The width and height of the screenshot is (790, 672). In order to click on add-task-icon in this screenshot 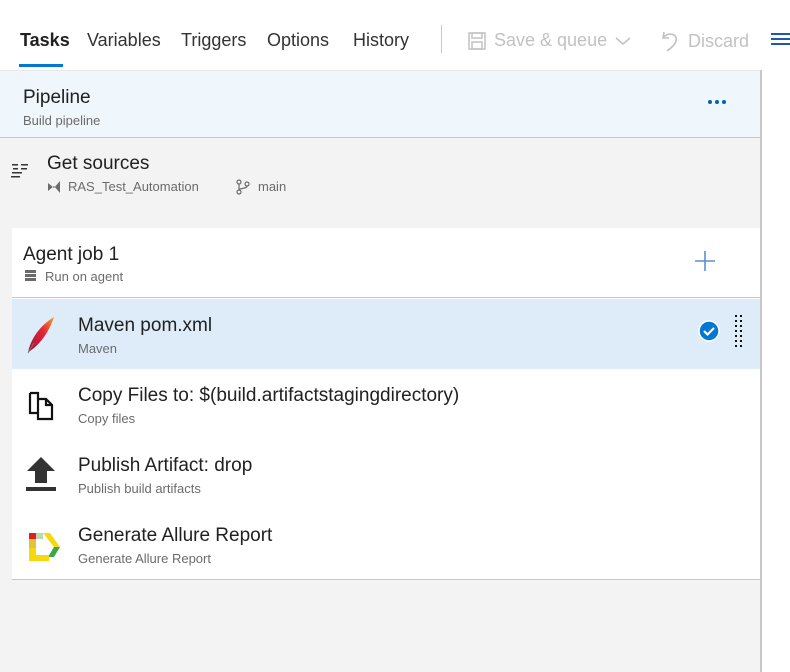, I will do `click(705, 261)`.